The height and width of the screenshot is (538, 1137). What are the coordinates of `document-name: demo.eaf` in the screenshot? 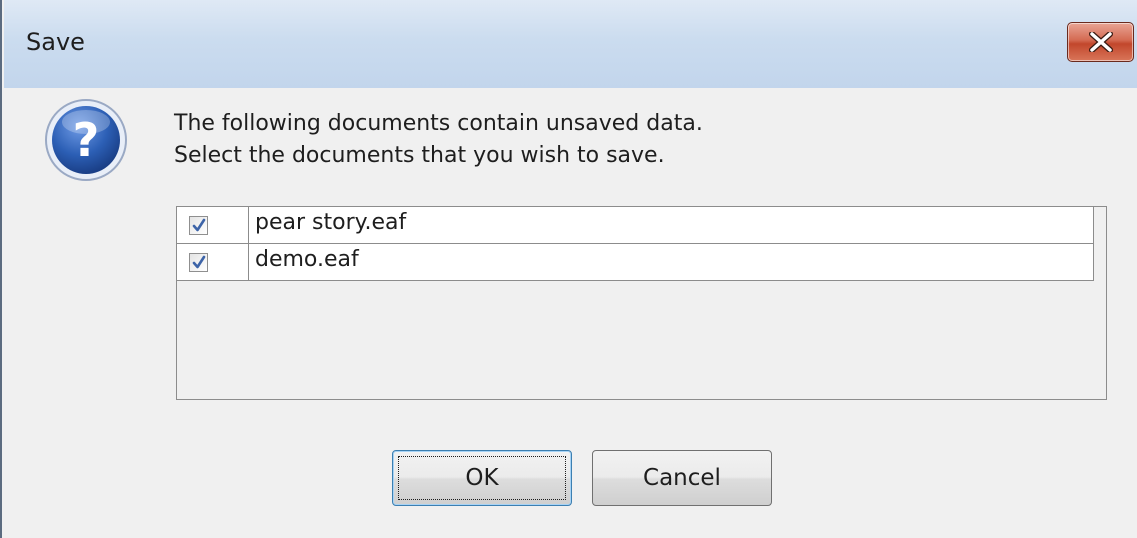 It's located at (307, 259).